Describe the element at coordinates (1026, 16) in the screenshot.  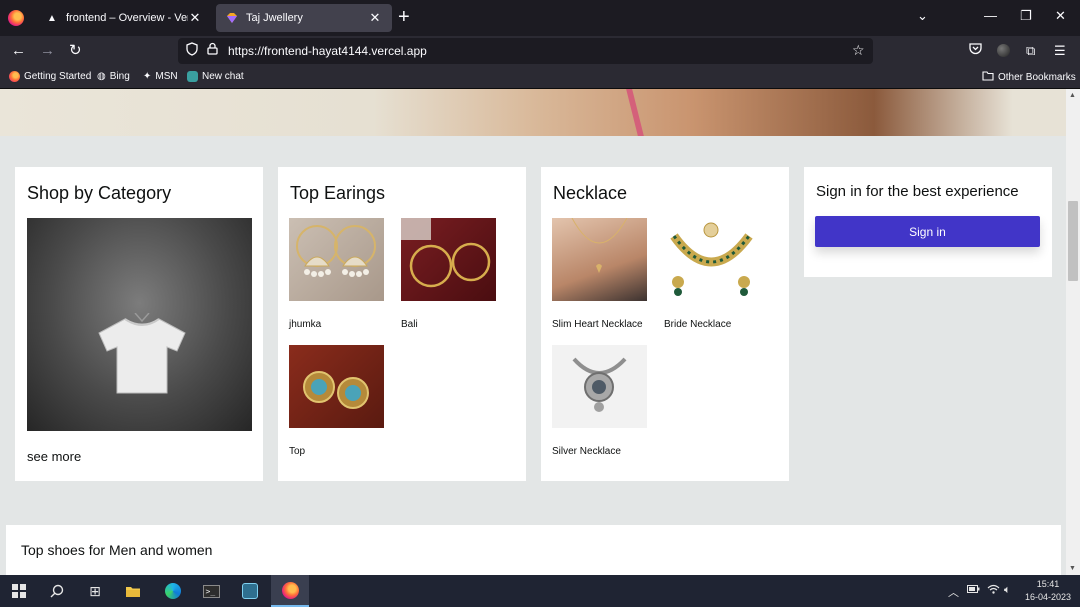
I see `restore-window-icon: ❐` at that location.